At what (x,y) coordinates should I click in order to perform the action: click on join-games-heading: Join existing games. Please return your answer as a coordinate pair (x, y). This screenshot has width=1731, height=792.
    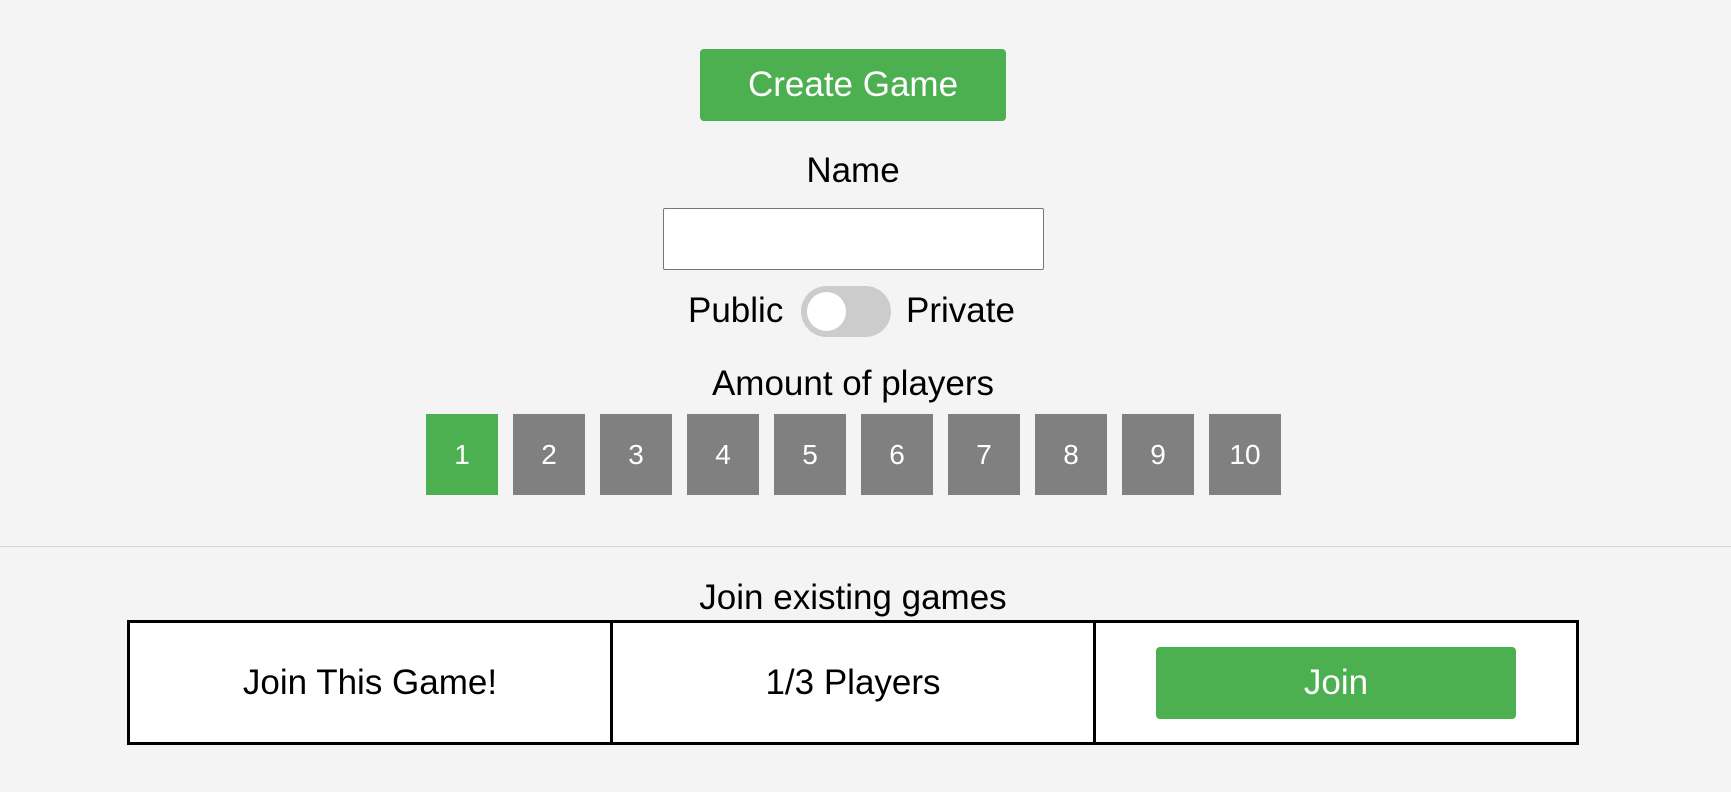
    Looking at the image, I should click on (853, 597).